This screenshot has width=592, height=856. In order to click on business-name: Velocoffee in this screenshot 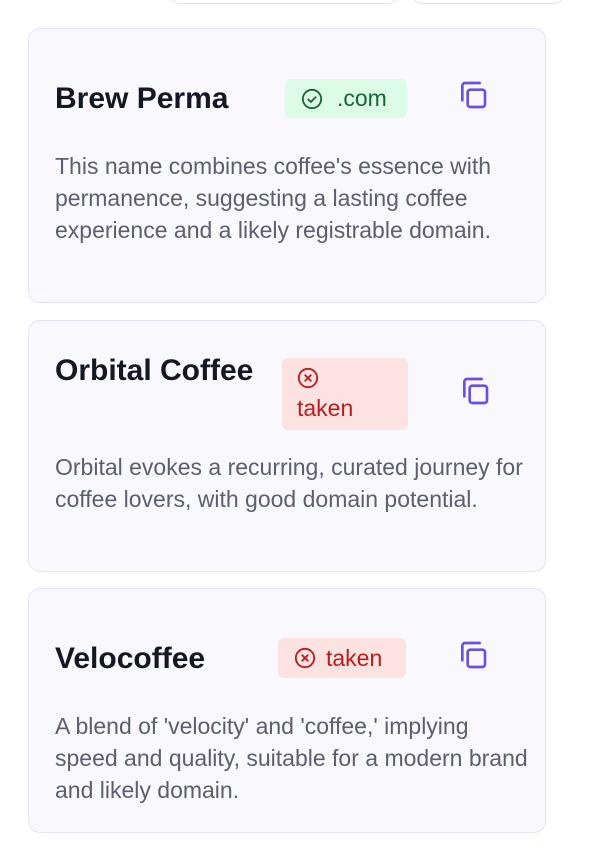, I will do `click(130, 658)`.